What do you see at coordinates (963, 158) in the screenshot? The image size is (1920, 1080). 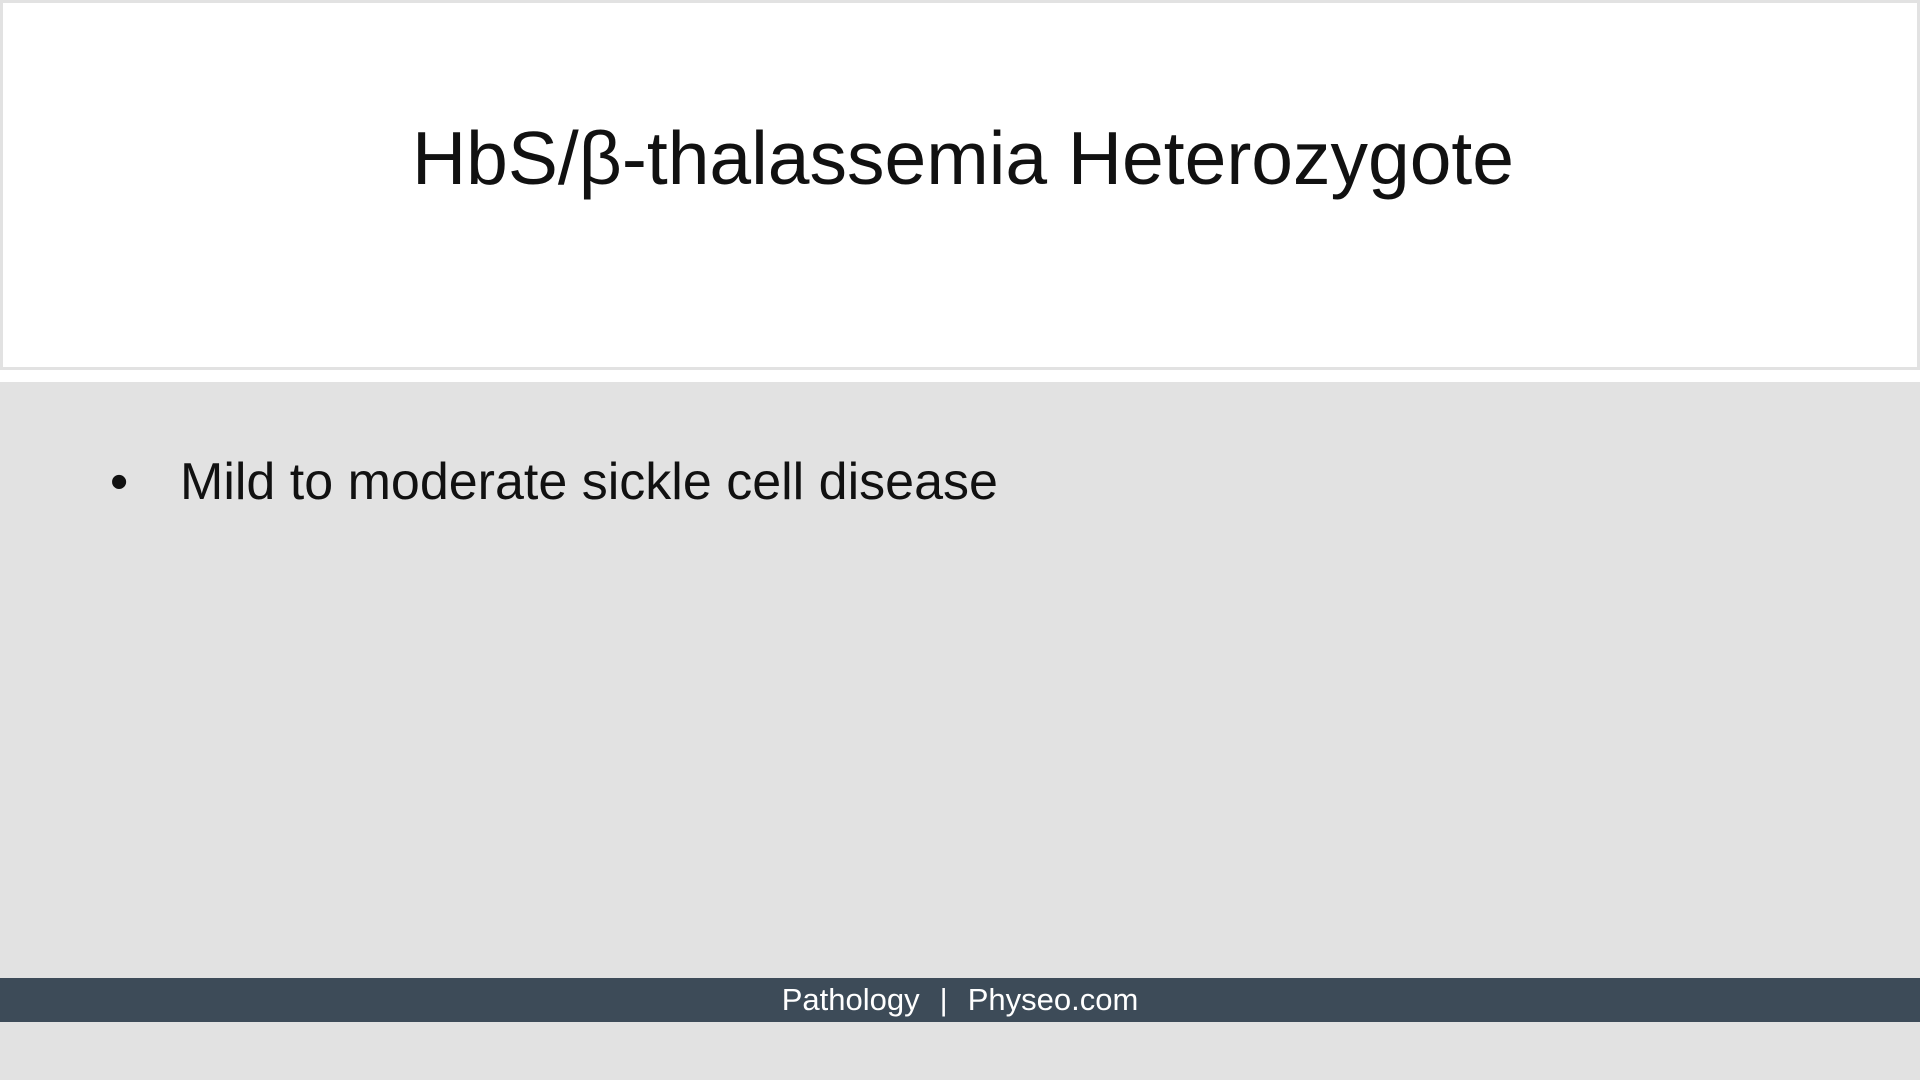 I see `slide-title: HbS/β-thalassemia Heterozygote` at bounding box center [963, 158].